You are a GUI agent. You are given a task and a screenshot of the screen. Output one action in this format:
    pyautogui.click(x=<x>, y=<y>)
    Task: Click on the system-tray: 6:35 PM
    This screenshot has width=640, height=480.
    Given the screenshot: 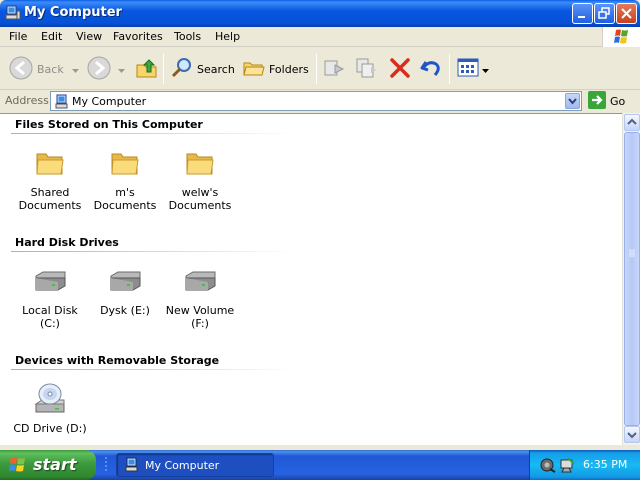 What is the action you would take?
    pyautogui.click(x=584, y=465)
    